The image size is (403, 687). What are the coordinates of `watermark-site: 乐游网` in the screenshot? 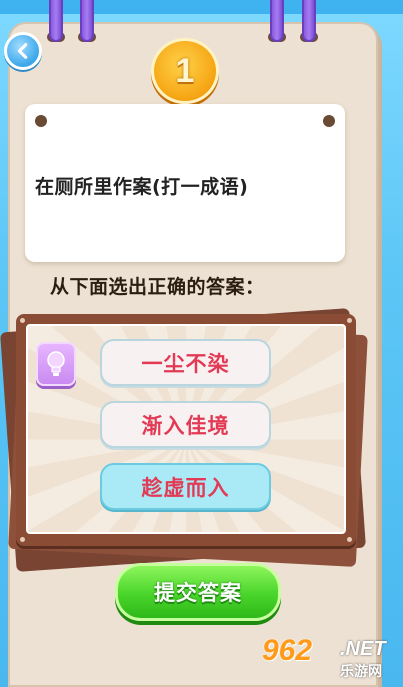 It's located at (361, 672).